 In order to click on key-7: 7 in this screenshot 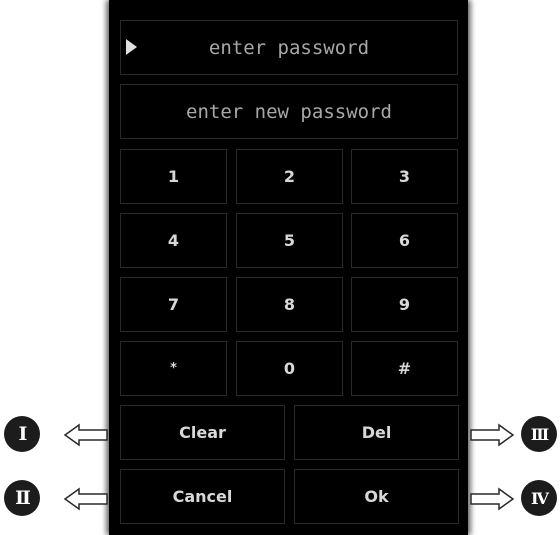, I will do `click(173, 304)`.